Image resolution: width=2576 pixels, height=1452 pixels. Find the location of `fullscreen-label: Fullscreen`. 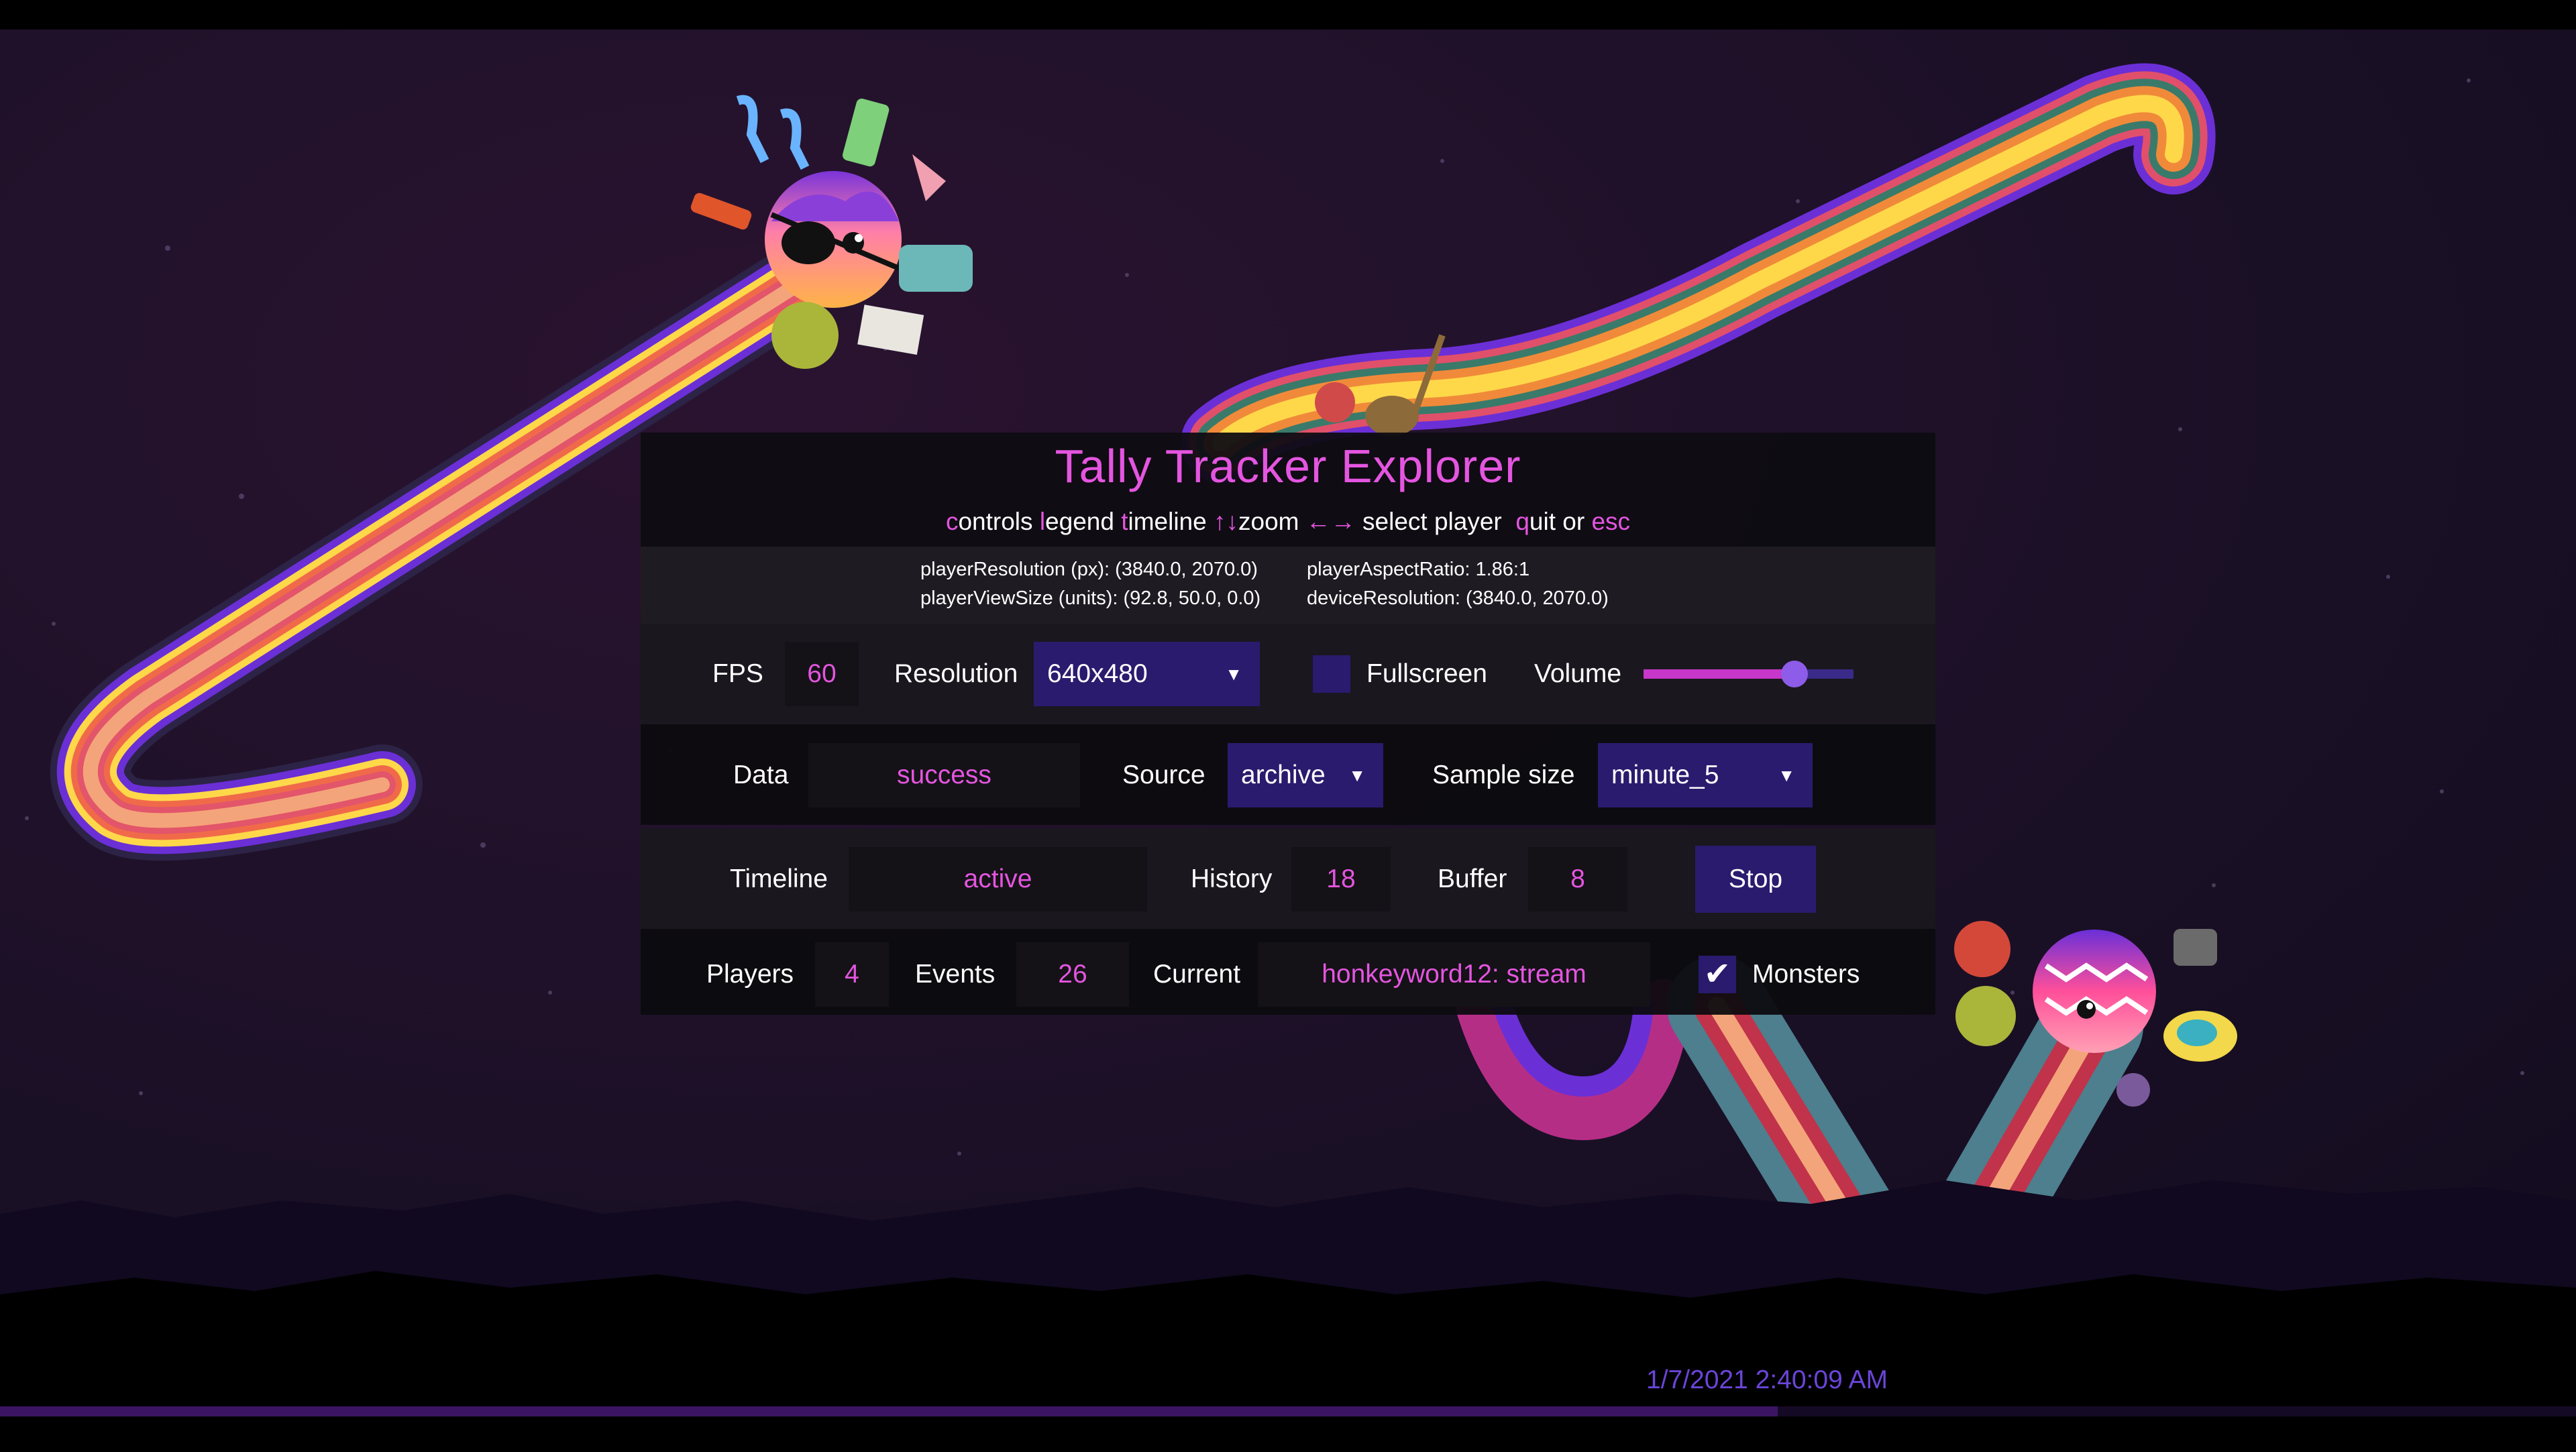

fullscreen-label: Fullscreen is located at coordinates (1426, 673).